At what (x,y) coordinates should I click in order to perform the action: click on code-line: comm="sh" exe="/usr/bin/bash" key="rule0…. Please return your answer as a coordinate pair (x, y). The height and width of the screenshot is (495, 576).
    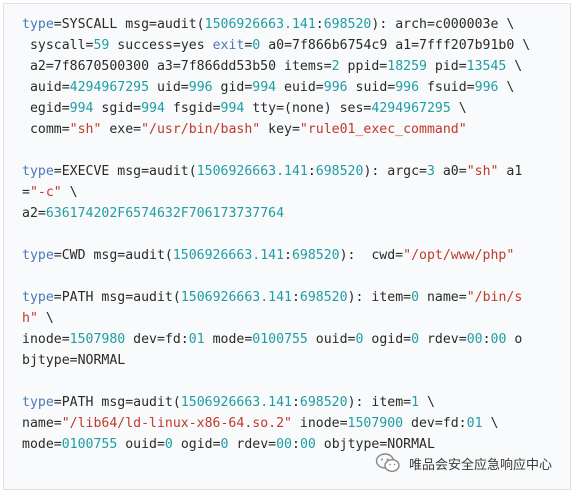
    Looking at the image, I should click on (276, 129).